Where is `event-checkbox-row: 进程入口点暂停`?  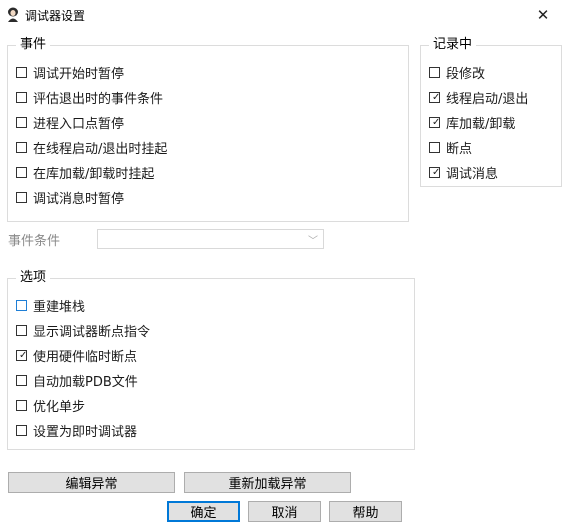 event-checkbox-row: 进程入口点暂停 is located at coordinates (70, 122).